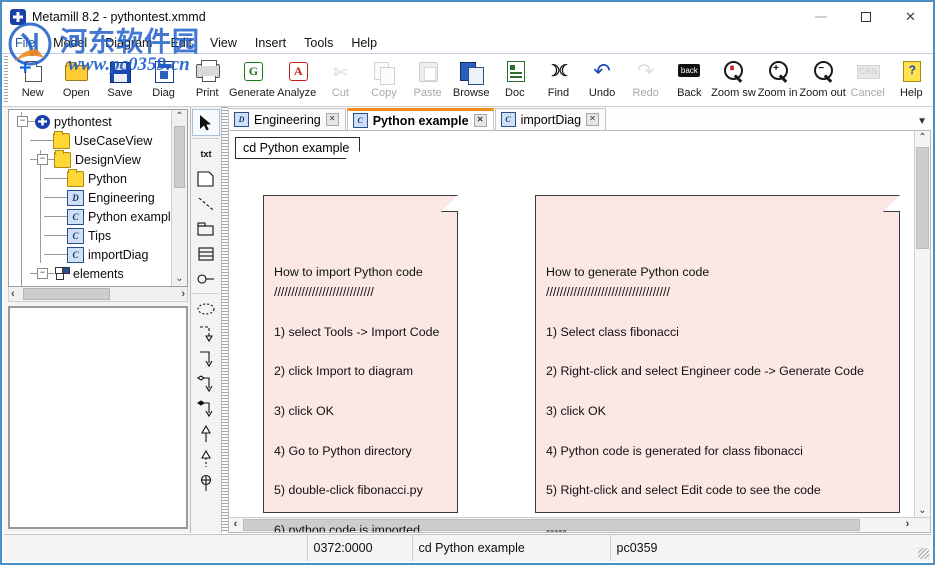 This screenshot has height=565, width=935. Describe the element at coordinates (90, 169) in the screenshot. I see `tree-node-python: Python` at that location.